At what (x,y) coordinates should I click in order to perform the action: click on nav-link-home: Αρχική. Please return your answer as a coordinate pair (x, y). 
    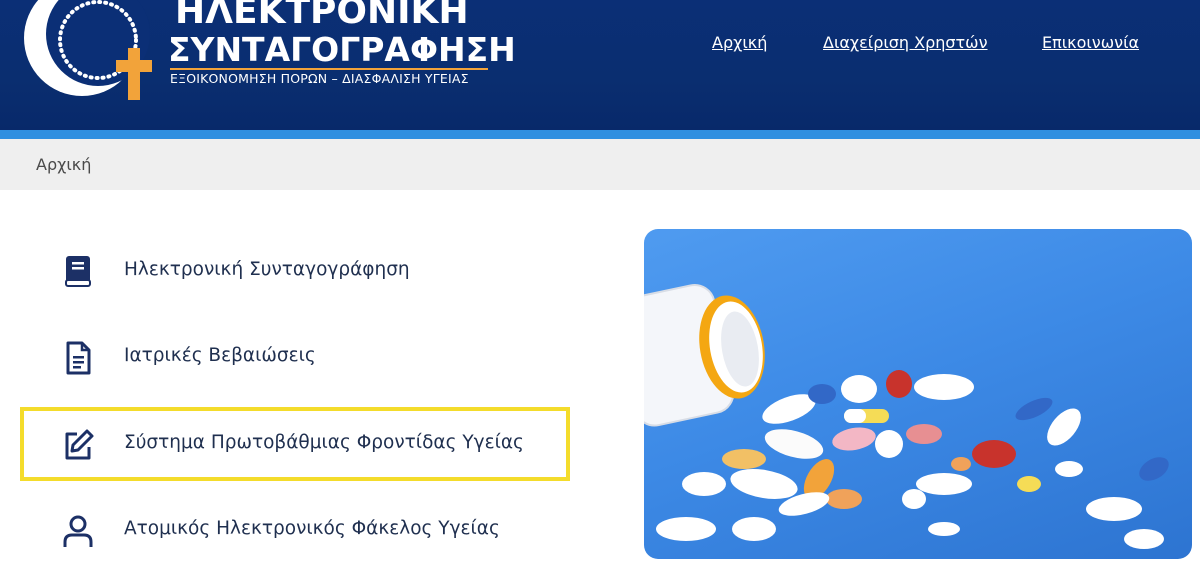
    Looking at the image, I should click on (739, 42).